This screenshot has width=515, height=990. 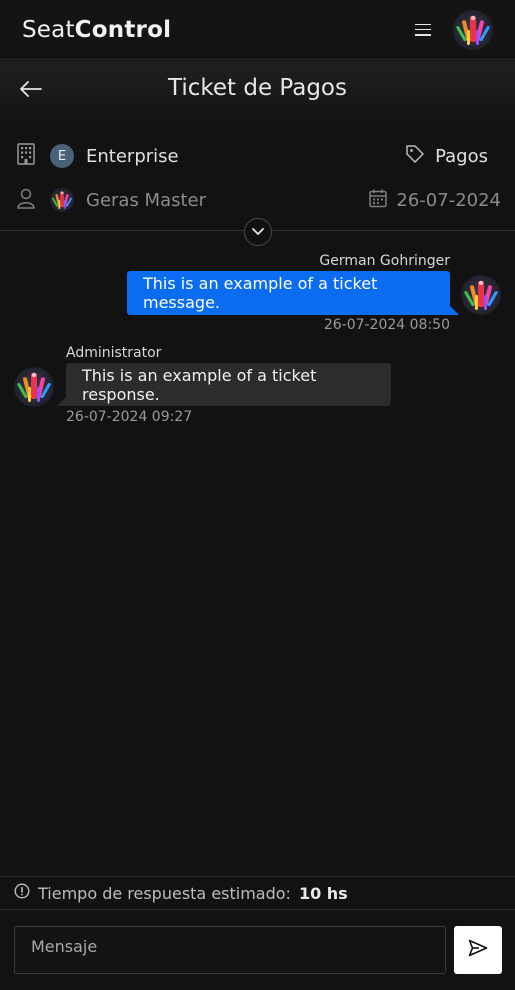 I want to click on message-bubble-outgoing: This is an example of a ticket message., so click(x=288, y=293).